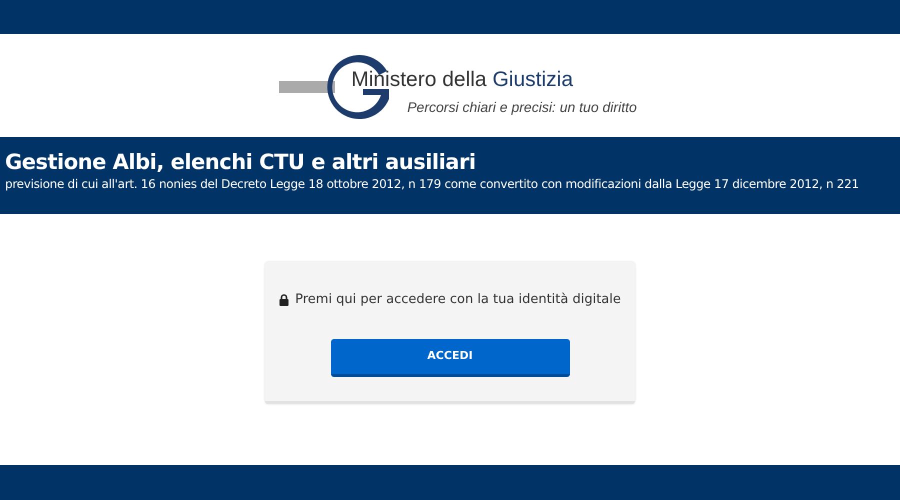 This screenshot has height=500, width=900. Describe the element at coordinates (462, 79) in the screenshot. I see `logo-text: Ministero della Giustizia` at that location.